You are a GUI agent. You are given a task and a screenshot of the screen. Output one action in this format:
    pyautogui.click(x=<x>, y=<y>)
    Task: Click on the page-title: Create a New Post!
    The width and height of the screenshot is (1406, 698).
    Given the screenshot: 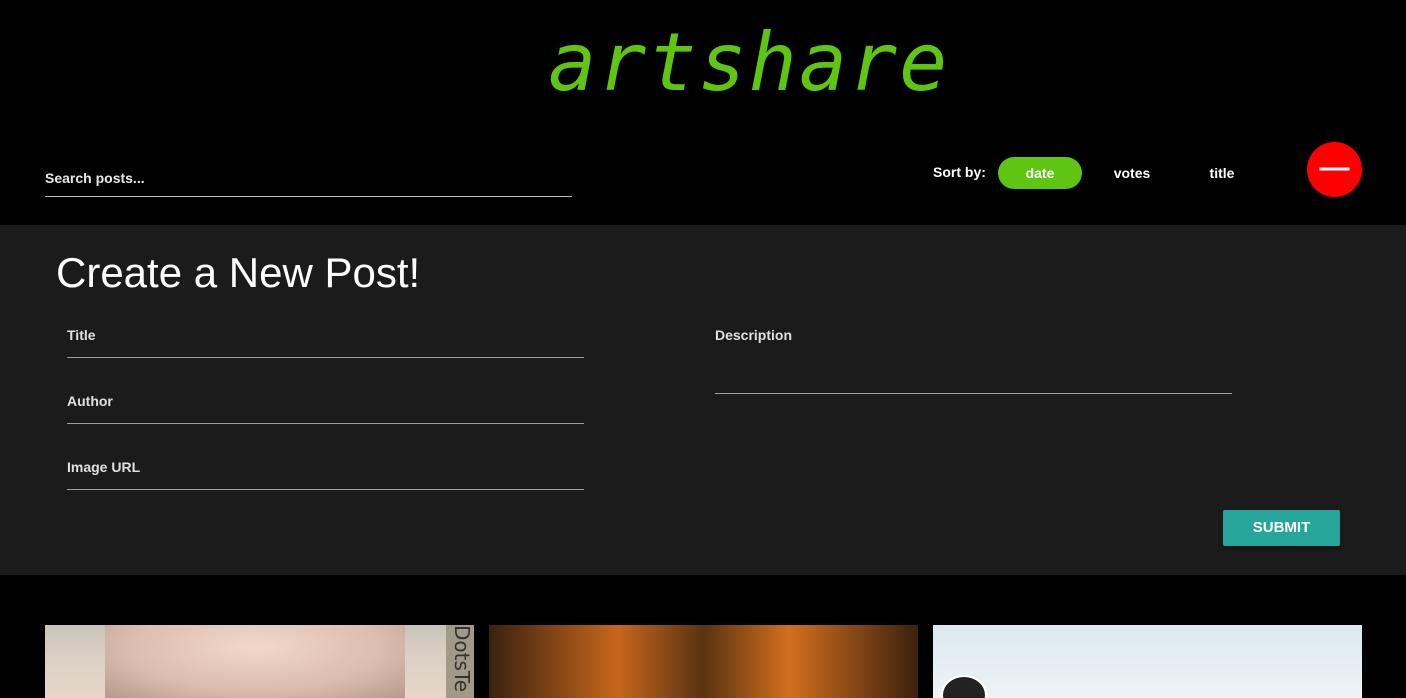 What is the action you would take?
    pyautogui.click(x=238, y=272)
    